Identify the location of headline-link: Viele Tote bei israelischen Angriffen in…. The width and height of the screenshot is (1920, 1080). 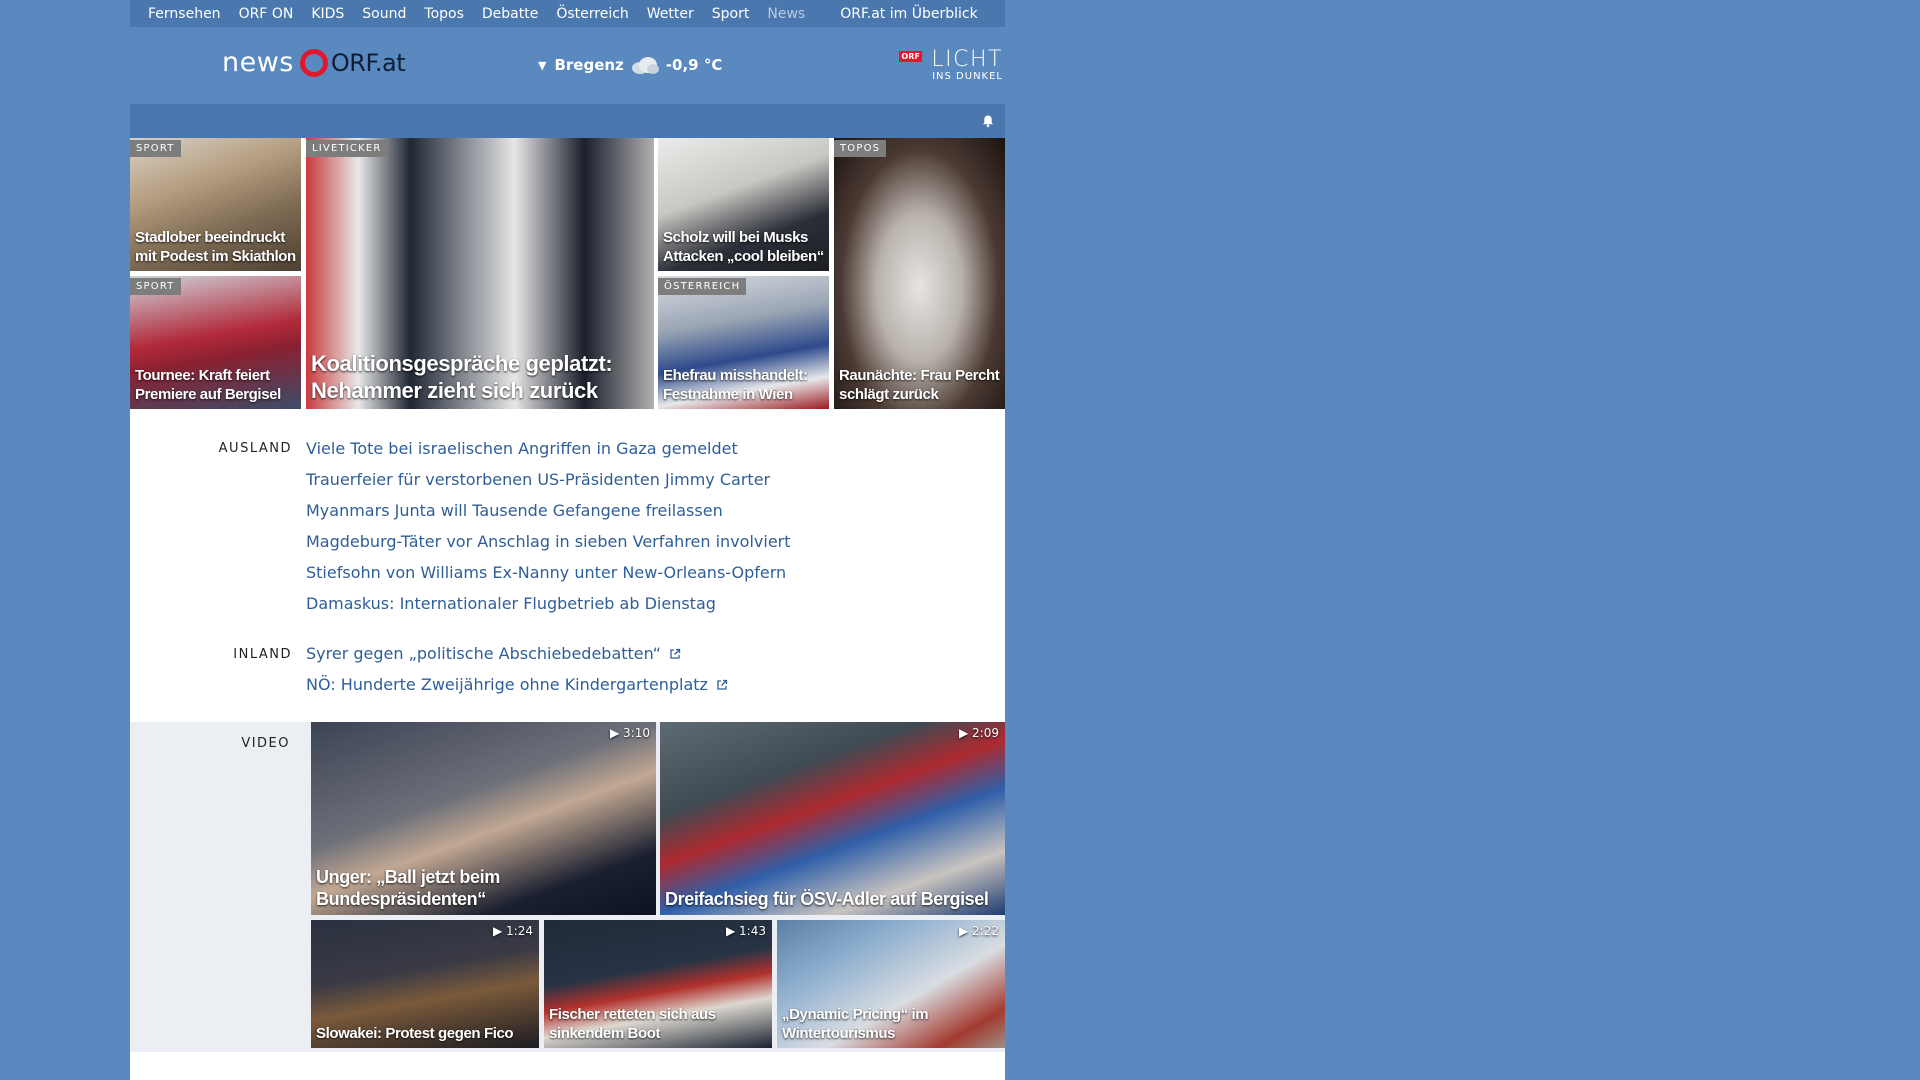
(548, 448).